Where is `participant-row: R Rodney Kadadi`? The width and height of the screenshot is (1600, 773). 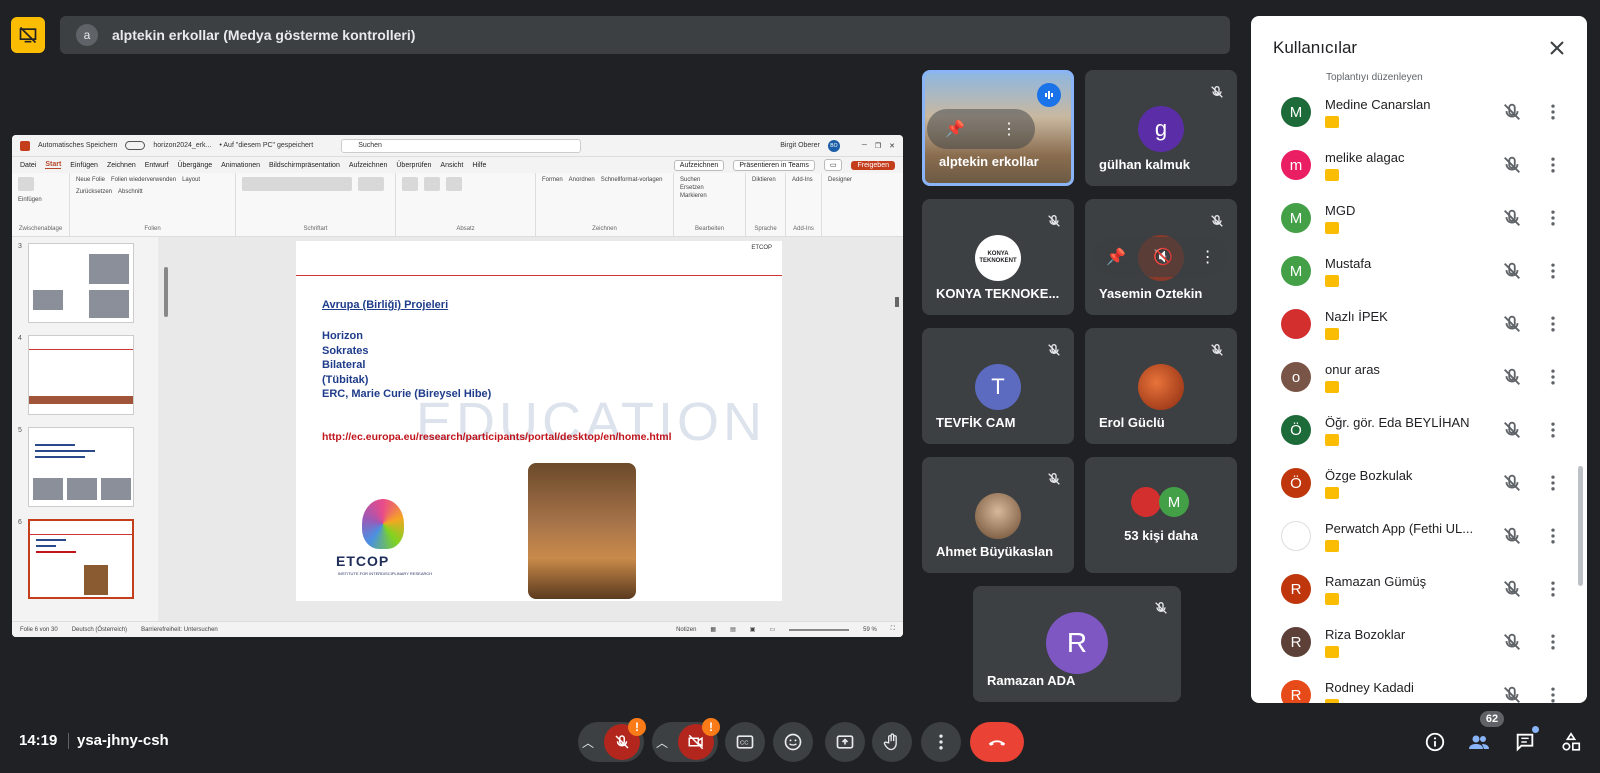 participant-row: R Rodney Kadadi is located at coordinates (1429, 686).